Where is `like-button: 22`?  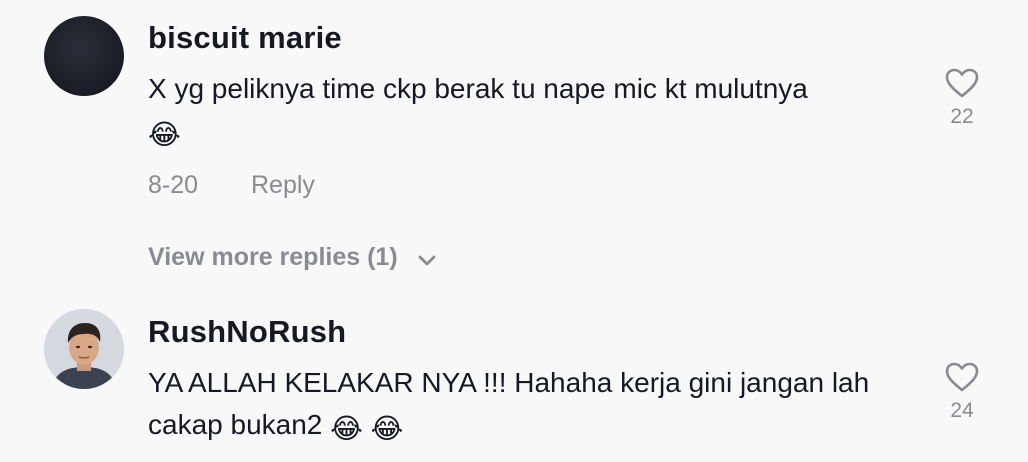
like-button: 22 is located at coordinates (962, 98).